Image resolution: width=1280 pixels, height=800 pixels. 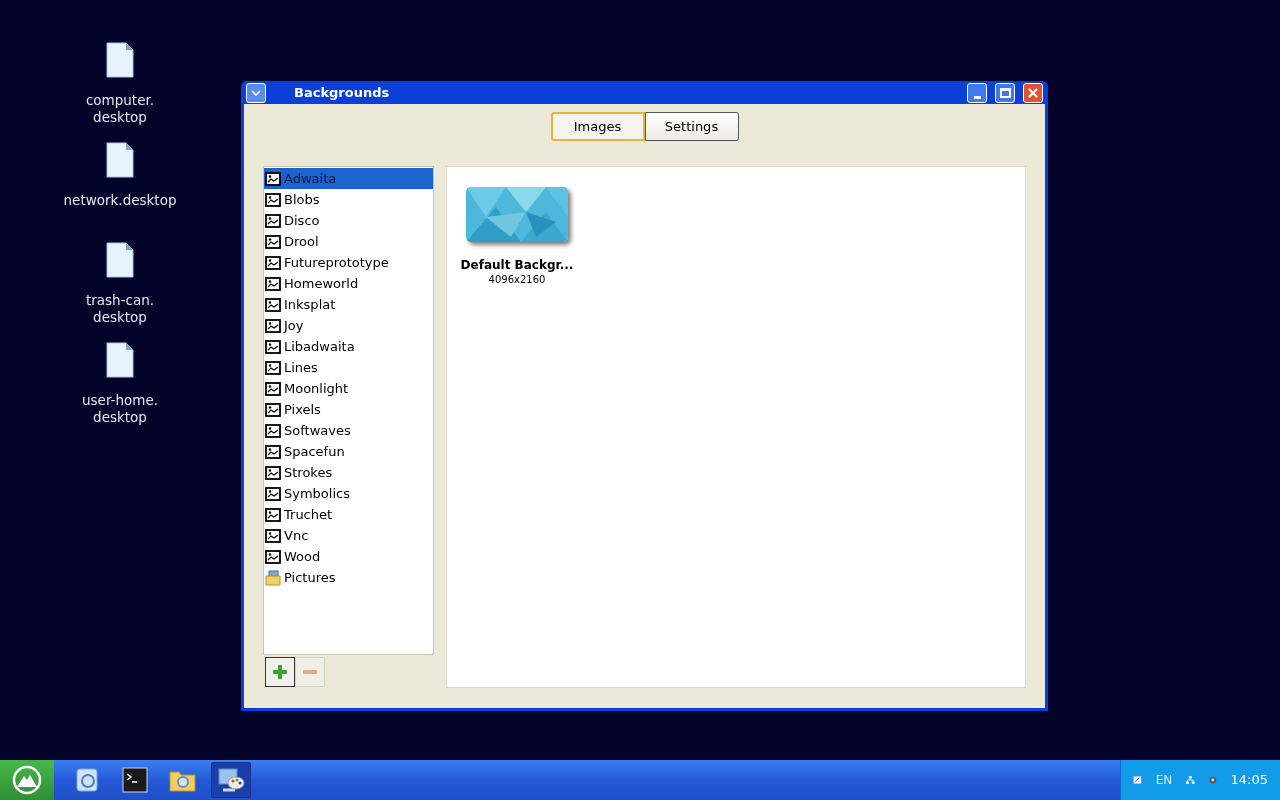 I want to click on add-button, so click(x=280, y=672).